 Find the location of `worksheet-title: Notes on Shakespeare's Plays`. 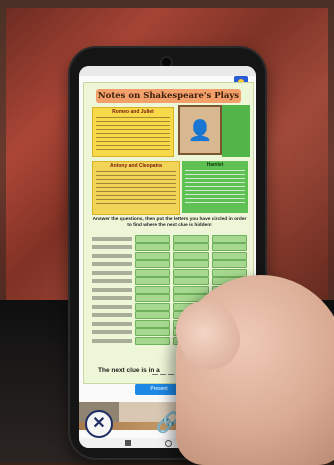

worksheet-title: Notes on Shakespeare's Plays is located at coordinates (168, 96).